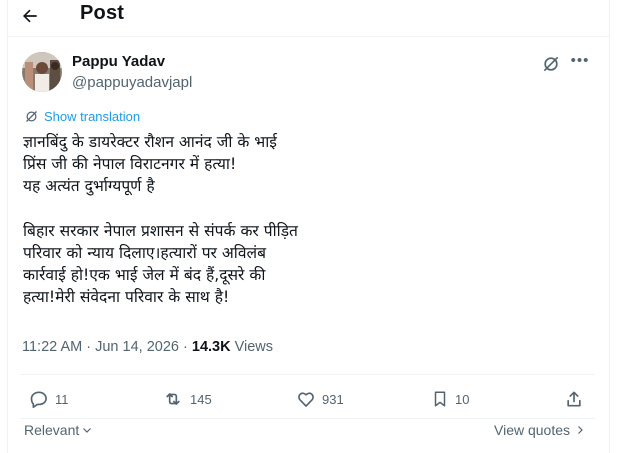  Describe the element at coordinates (38, 399) in the screenshot. I see `reply-icon` at that location.